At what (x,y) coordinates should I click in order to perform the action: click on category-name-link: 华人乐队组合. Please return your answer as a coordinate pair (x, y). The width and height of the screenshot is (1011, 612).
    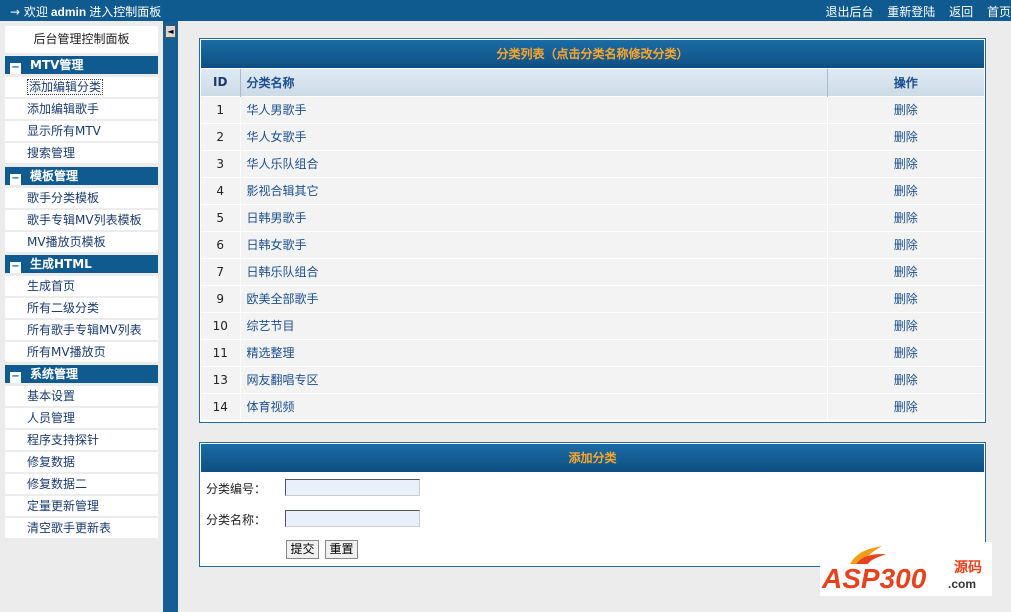
    Looking at the image, I should click on (534, 163).